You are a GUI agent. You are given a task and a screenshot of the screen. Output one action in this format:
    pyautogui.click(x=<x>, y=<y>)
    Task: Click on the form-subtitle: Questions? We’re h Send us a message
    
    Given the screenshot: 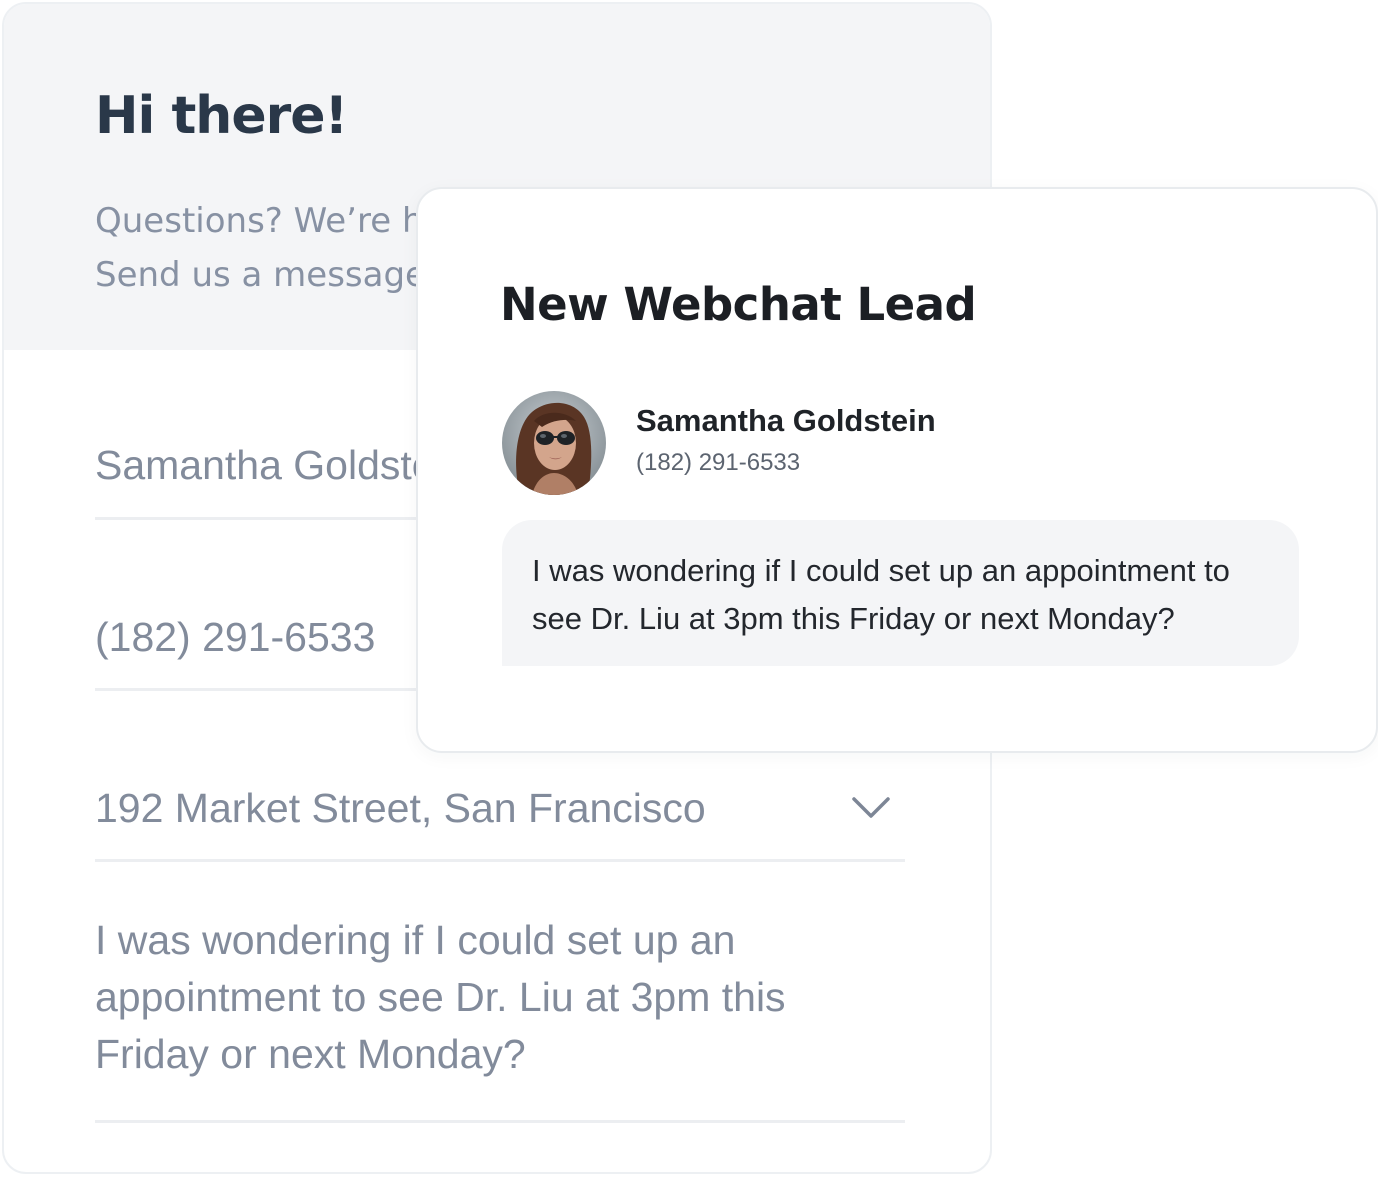 What is the action you would take?
    pyautogui.click(x=260, y=248)
    